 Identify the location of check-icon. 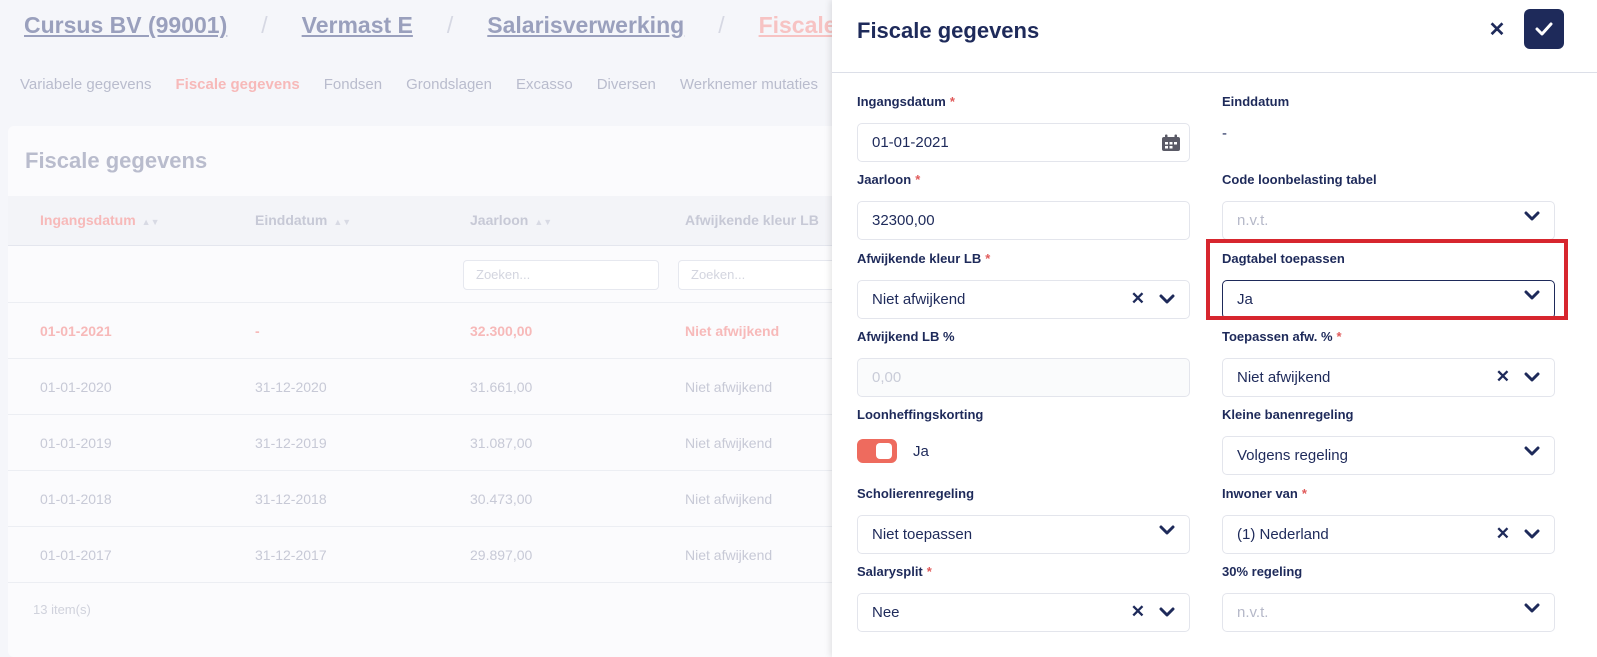
(1544, 29).